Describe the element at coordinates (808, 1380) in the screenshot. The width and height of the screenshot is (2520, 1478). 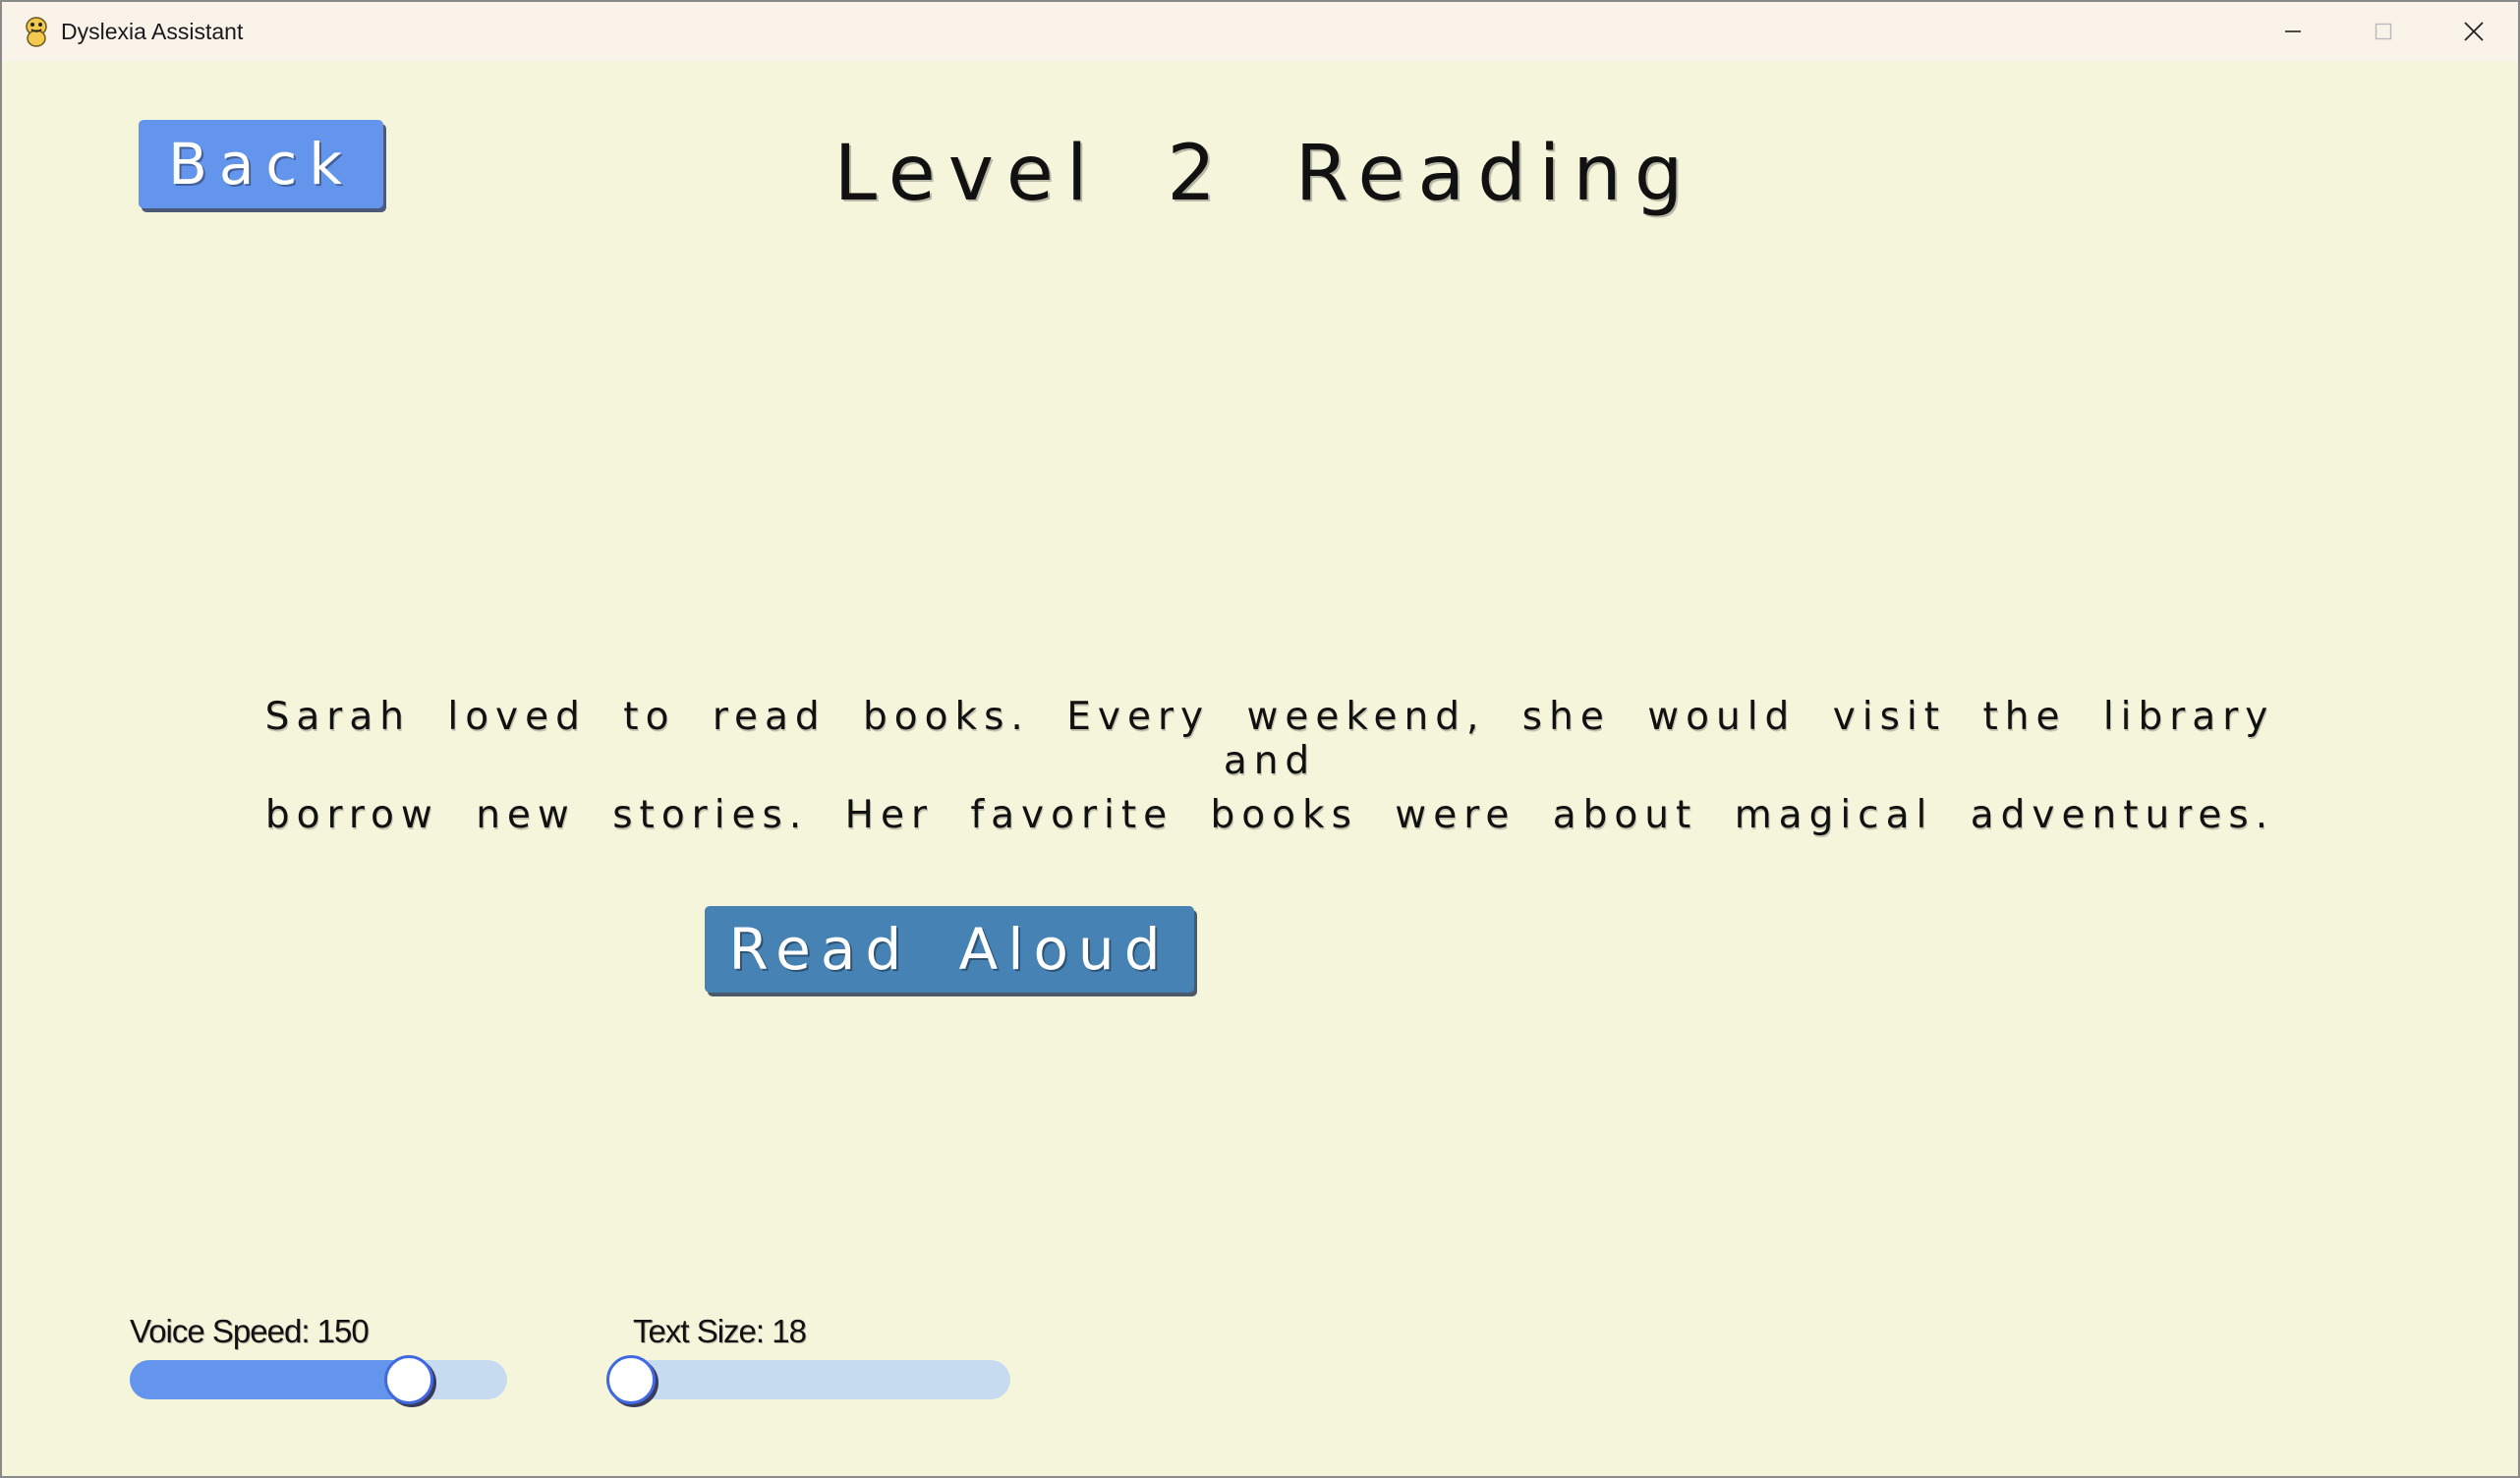
I see `text-size-slider` at that location.